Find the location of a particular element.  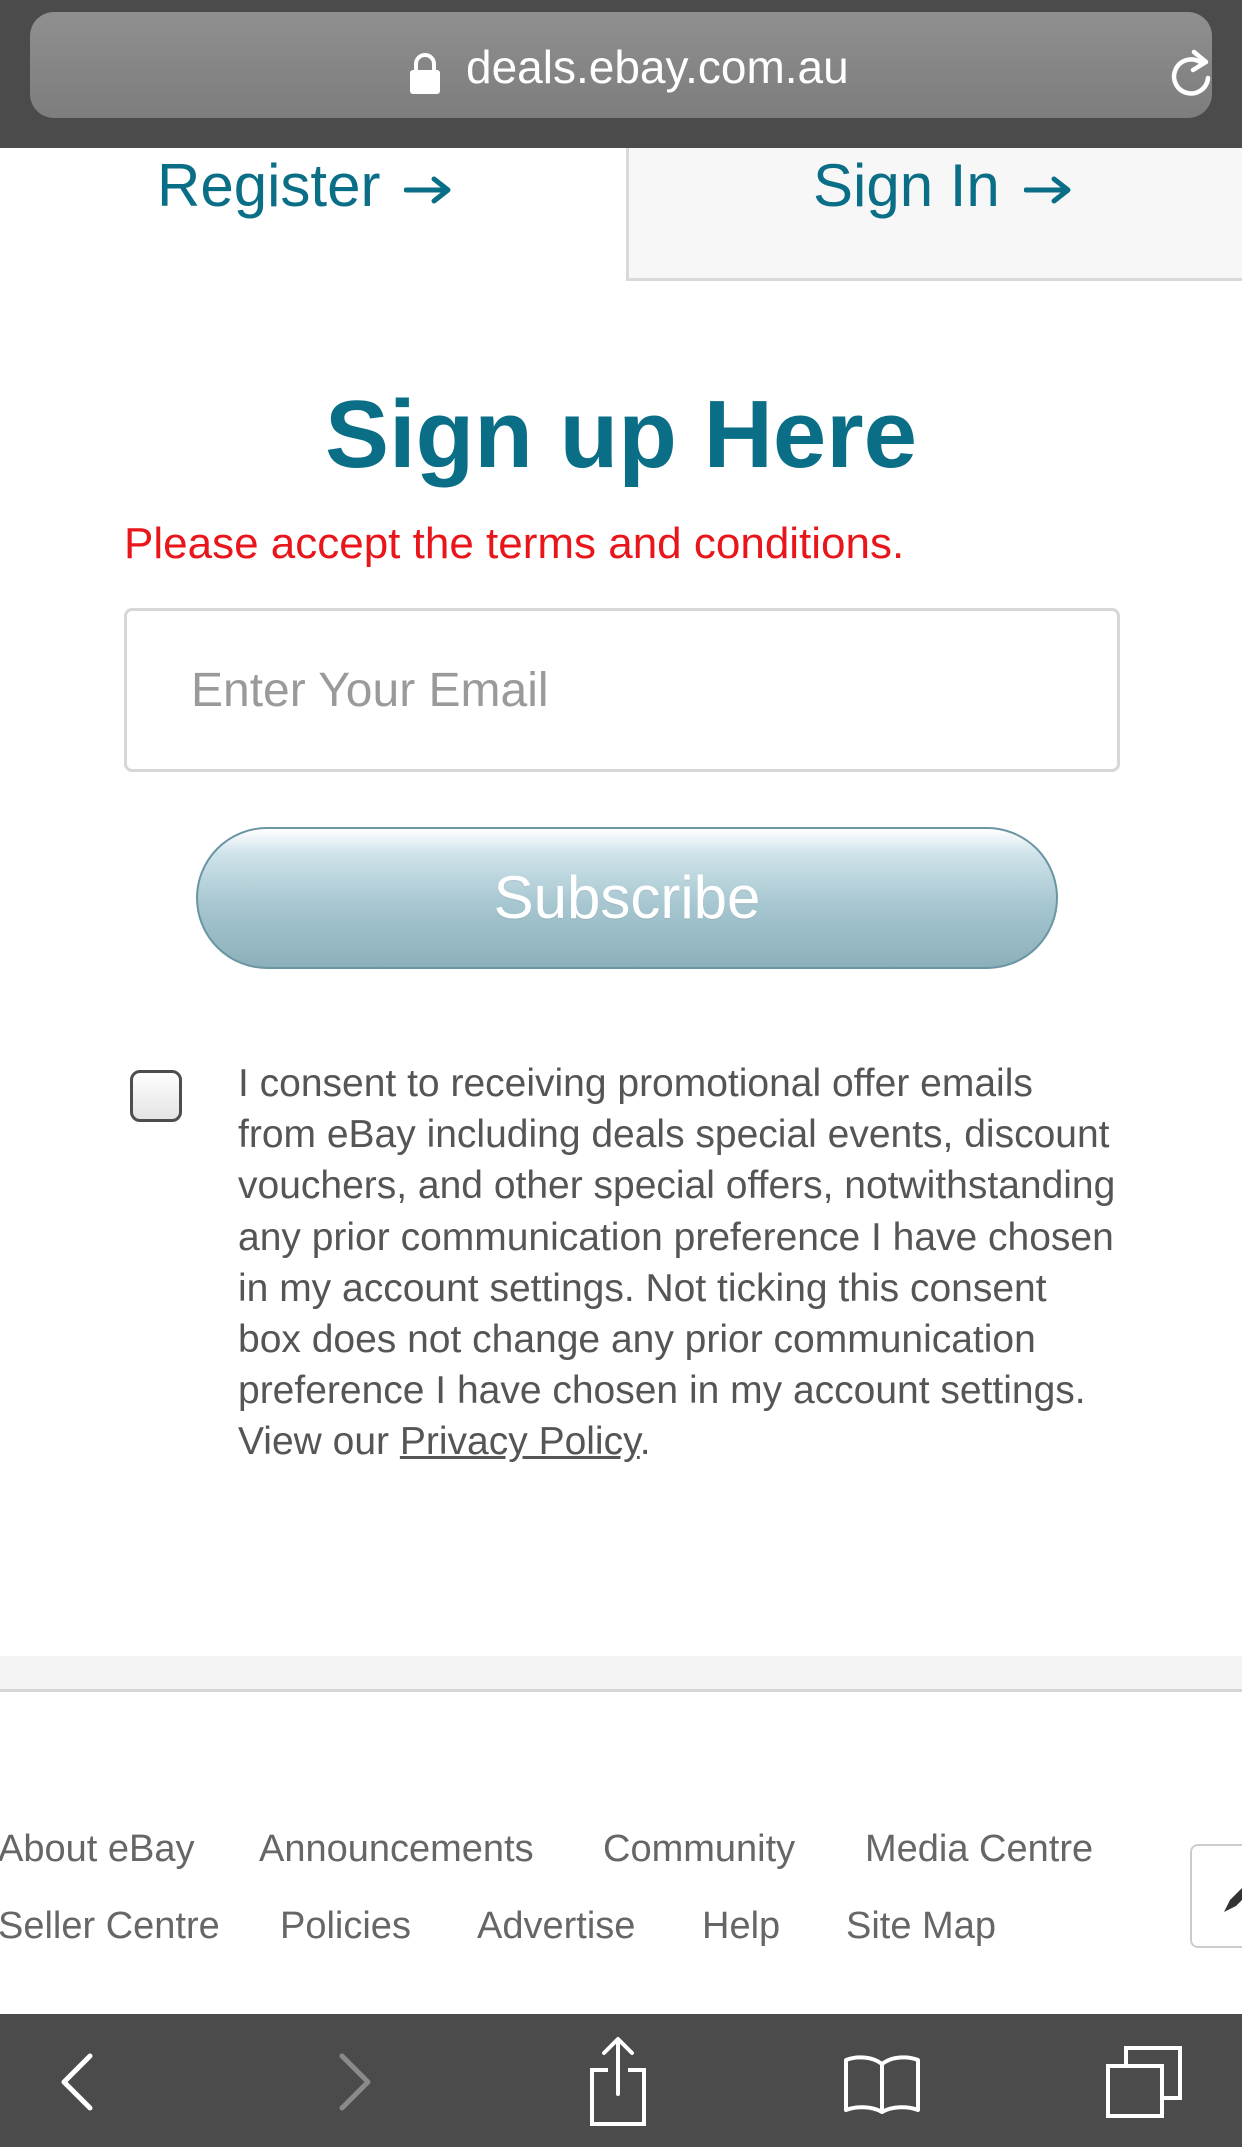

back-icon is located at coordinates (78, 2082).